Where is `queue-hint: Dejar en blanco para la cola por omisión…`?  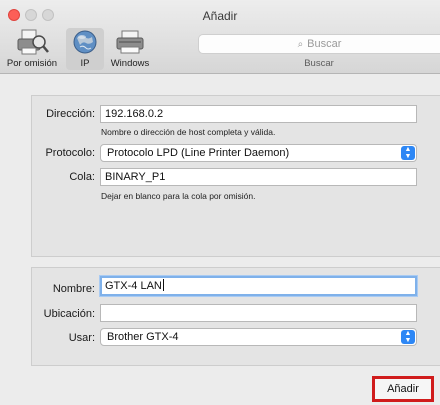 queue-hint: Dejar en blanco para la cola por omisión… is located at coordinates (178, 196).